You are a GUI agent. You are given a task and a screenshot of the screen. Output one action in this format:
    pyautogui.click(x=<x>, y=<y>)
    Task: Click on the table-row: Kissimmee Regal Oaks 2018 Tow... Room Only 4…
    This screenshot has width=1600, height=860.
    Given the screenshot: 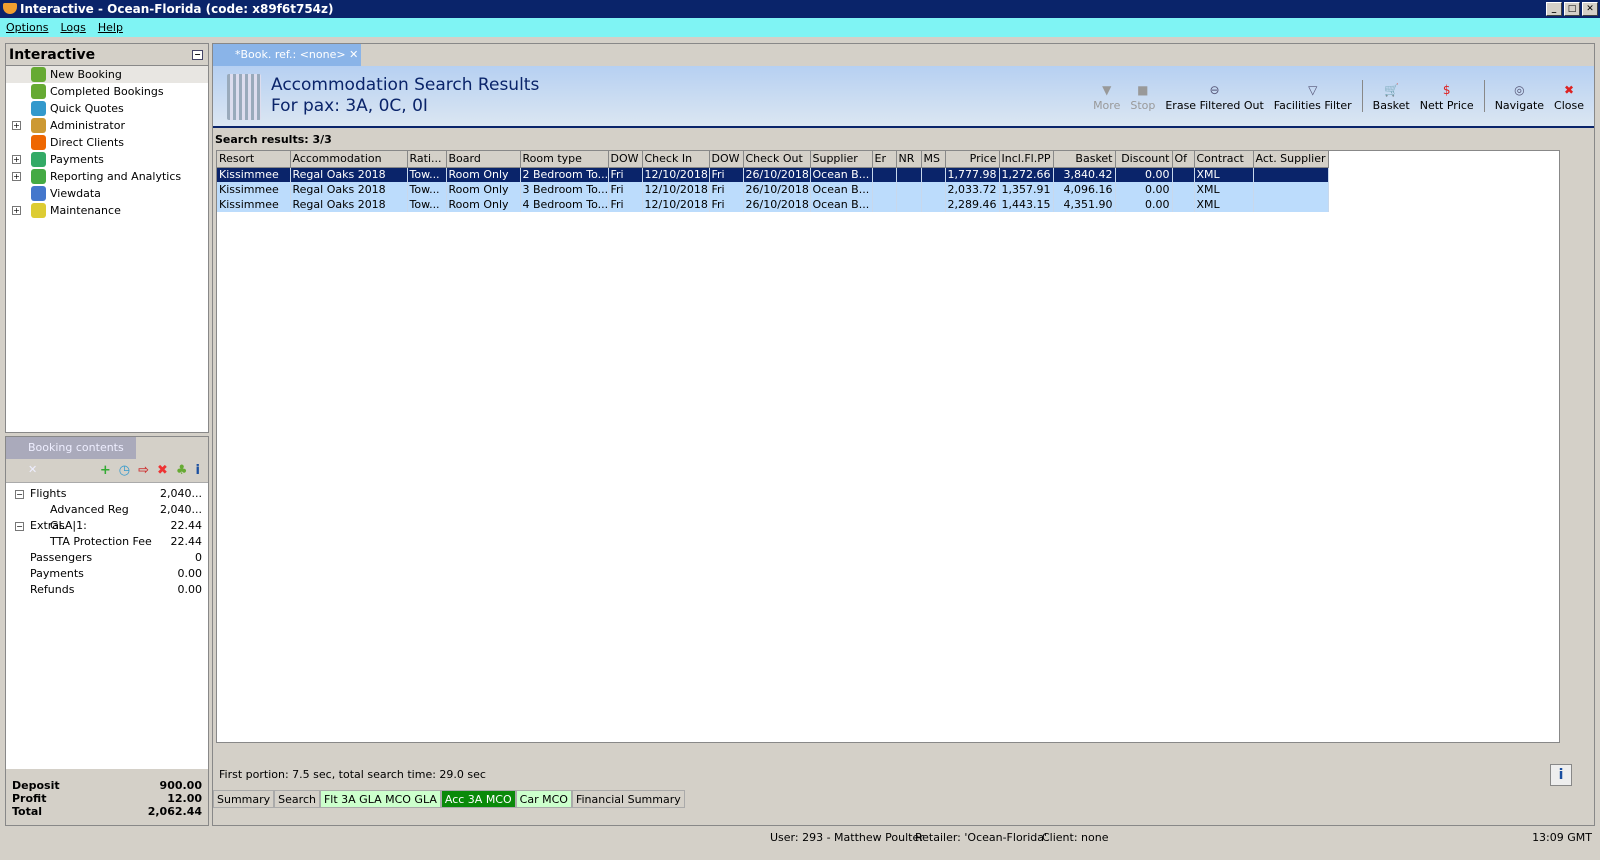 What is the action you would take?
    pyautogui.click(x=773, y=204)
    